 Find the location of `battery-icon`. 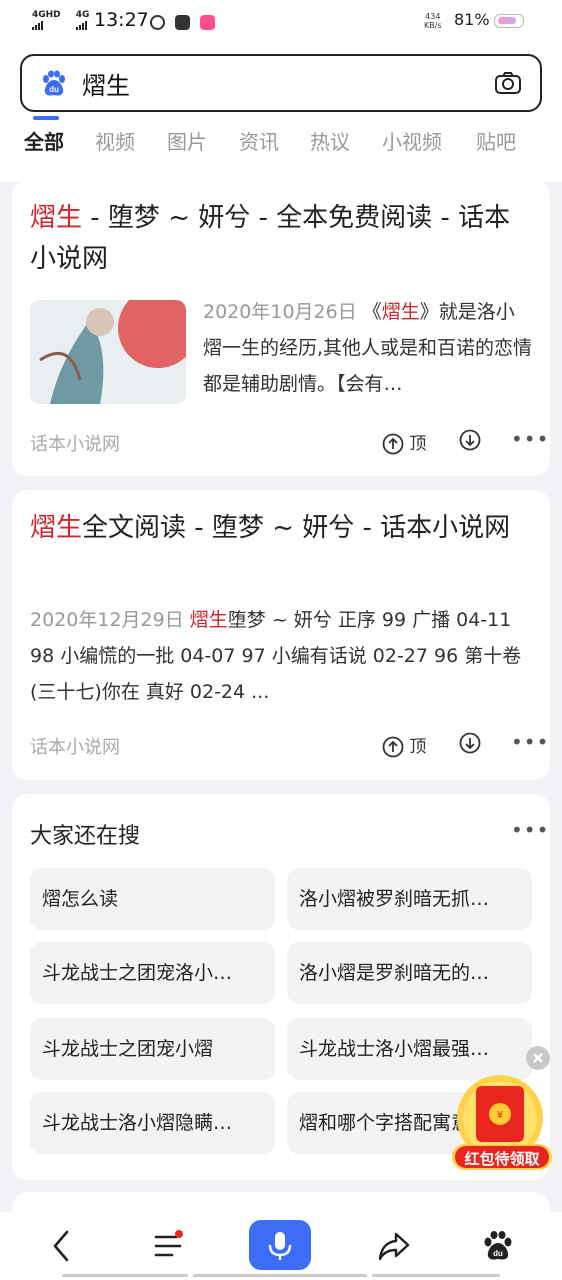

battery-icon is located at coordinates (509, 21).